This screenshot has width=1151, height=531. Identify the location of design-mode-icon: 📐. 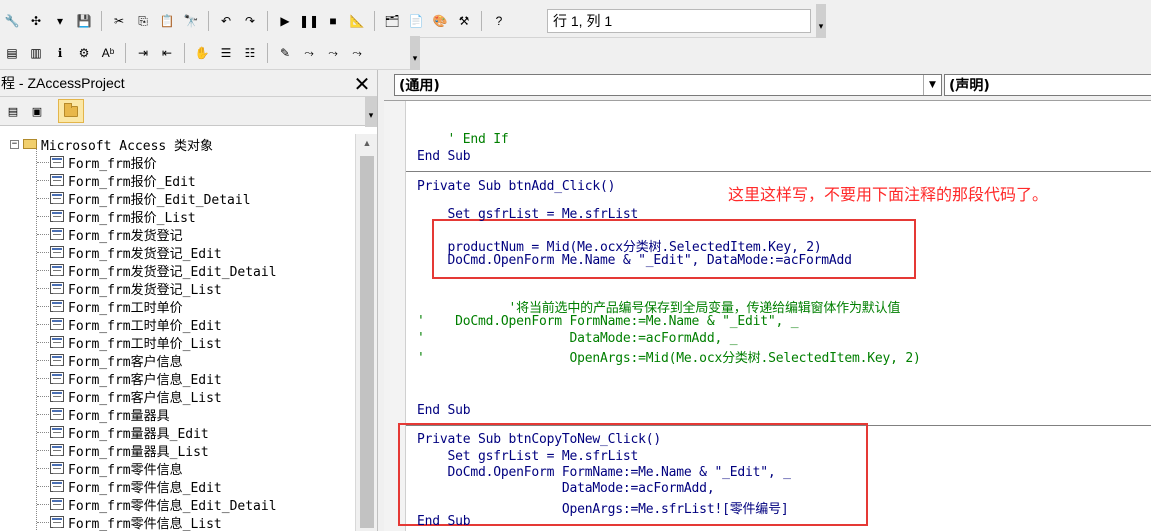
(357, 21).